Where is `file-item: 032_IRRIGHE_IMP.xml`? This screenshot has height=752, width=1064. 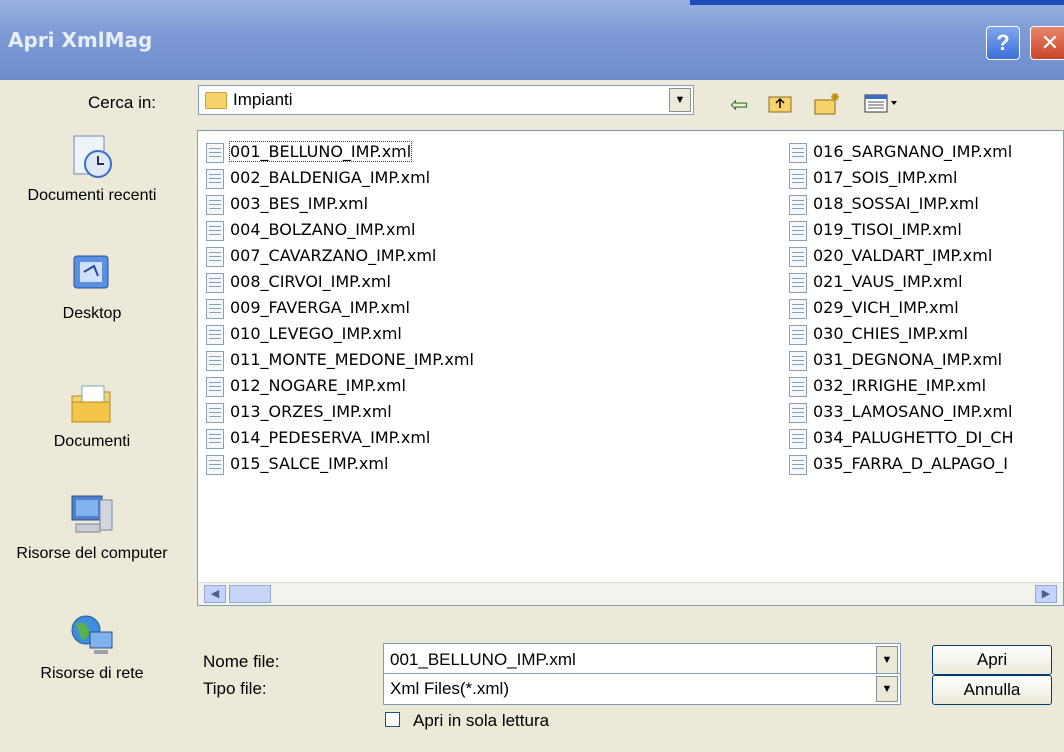 file-item: 032_IRRIGHE_IMP.xml is located at coordinates (898, 386).